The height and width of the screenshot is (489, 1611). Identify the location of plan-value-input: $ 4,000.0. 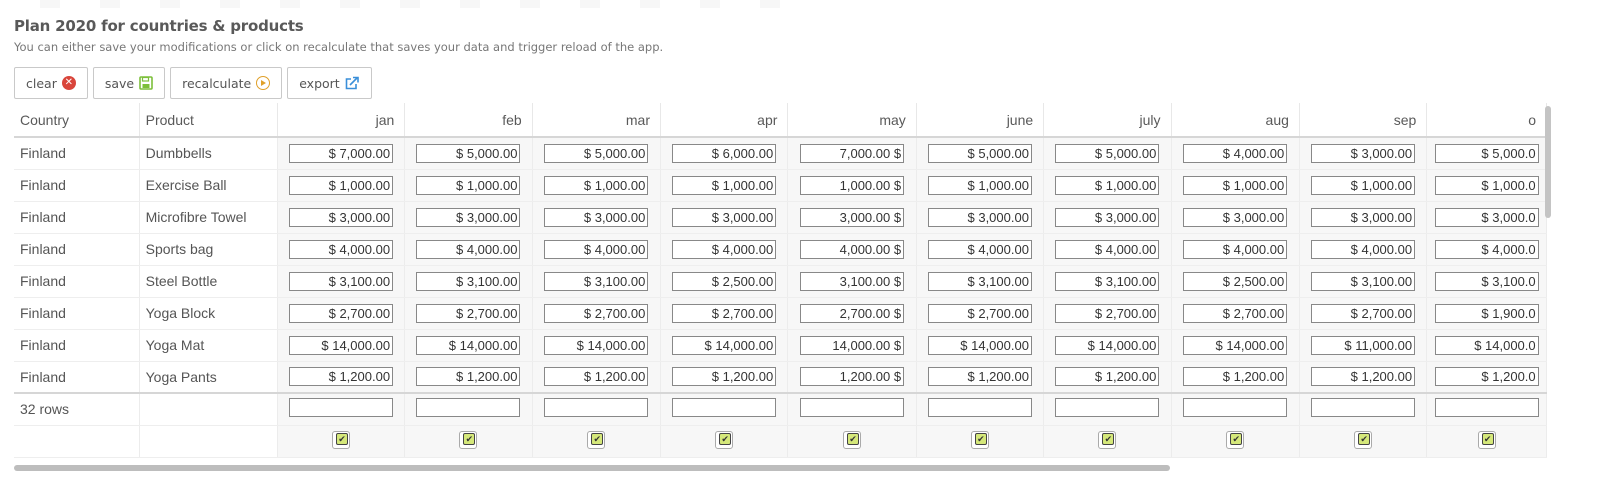
(1486, 249).